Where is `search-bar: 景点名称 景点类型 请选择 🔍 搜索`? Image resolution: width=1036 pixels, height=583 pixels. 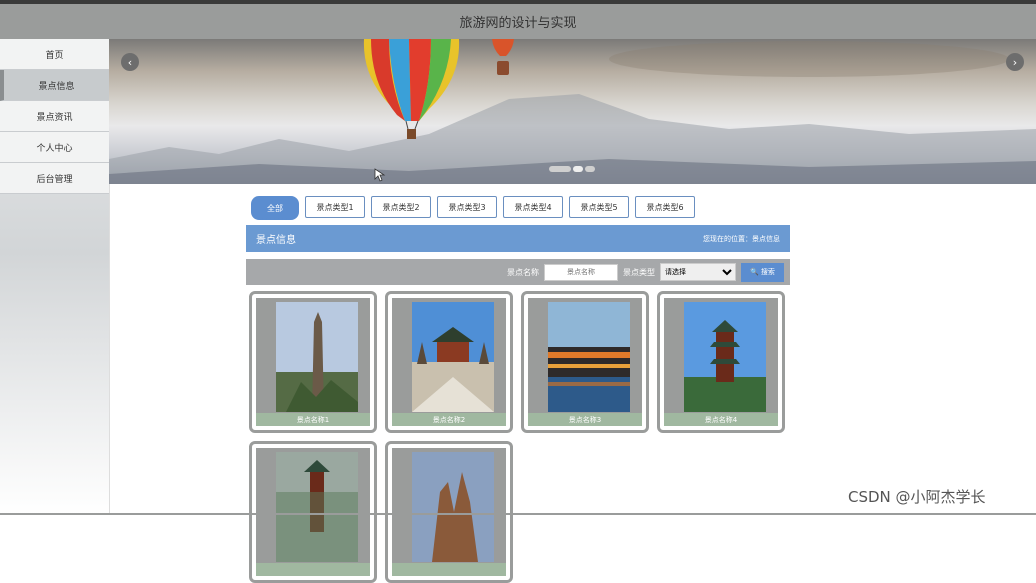
search-bar: 景点名称 景点类型 请选择 🔍 搜索 is located at coordinates (518, 272).